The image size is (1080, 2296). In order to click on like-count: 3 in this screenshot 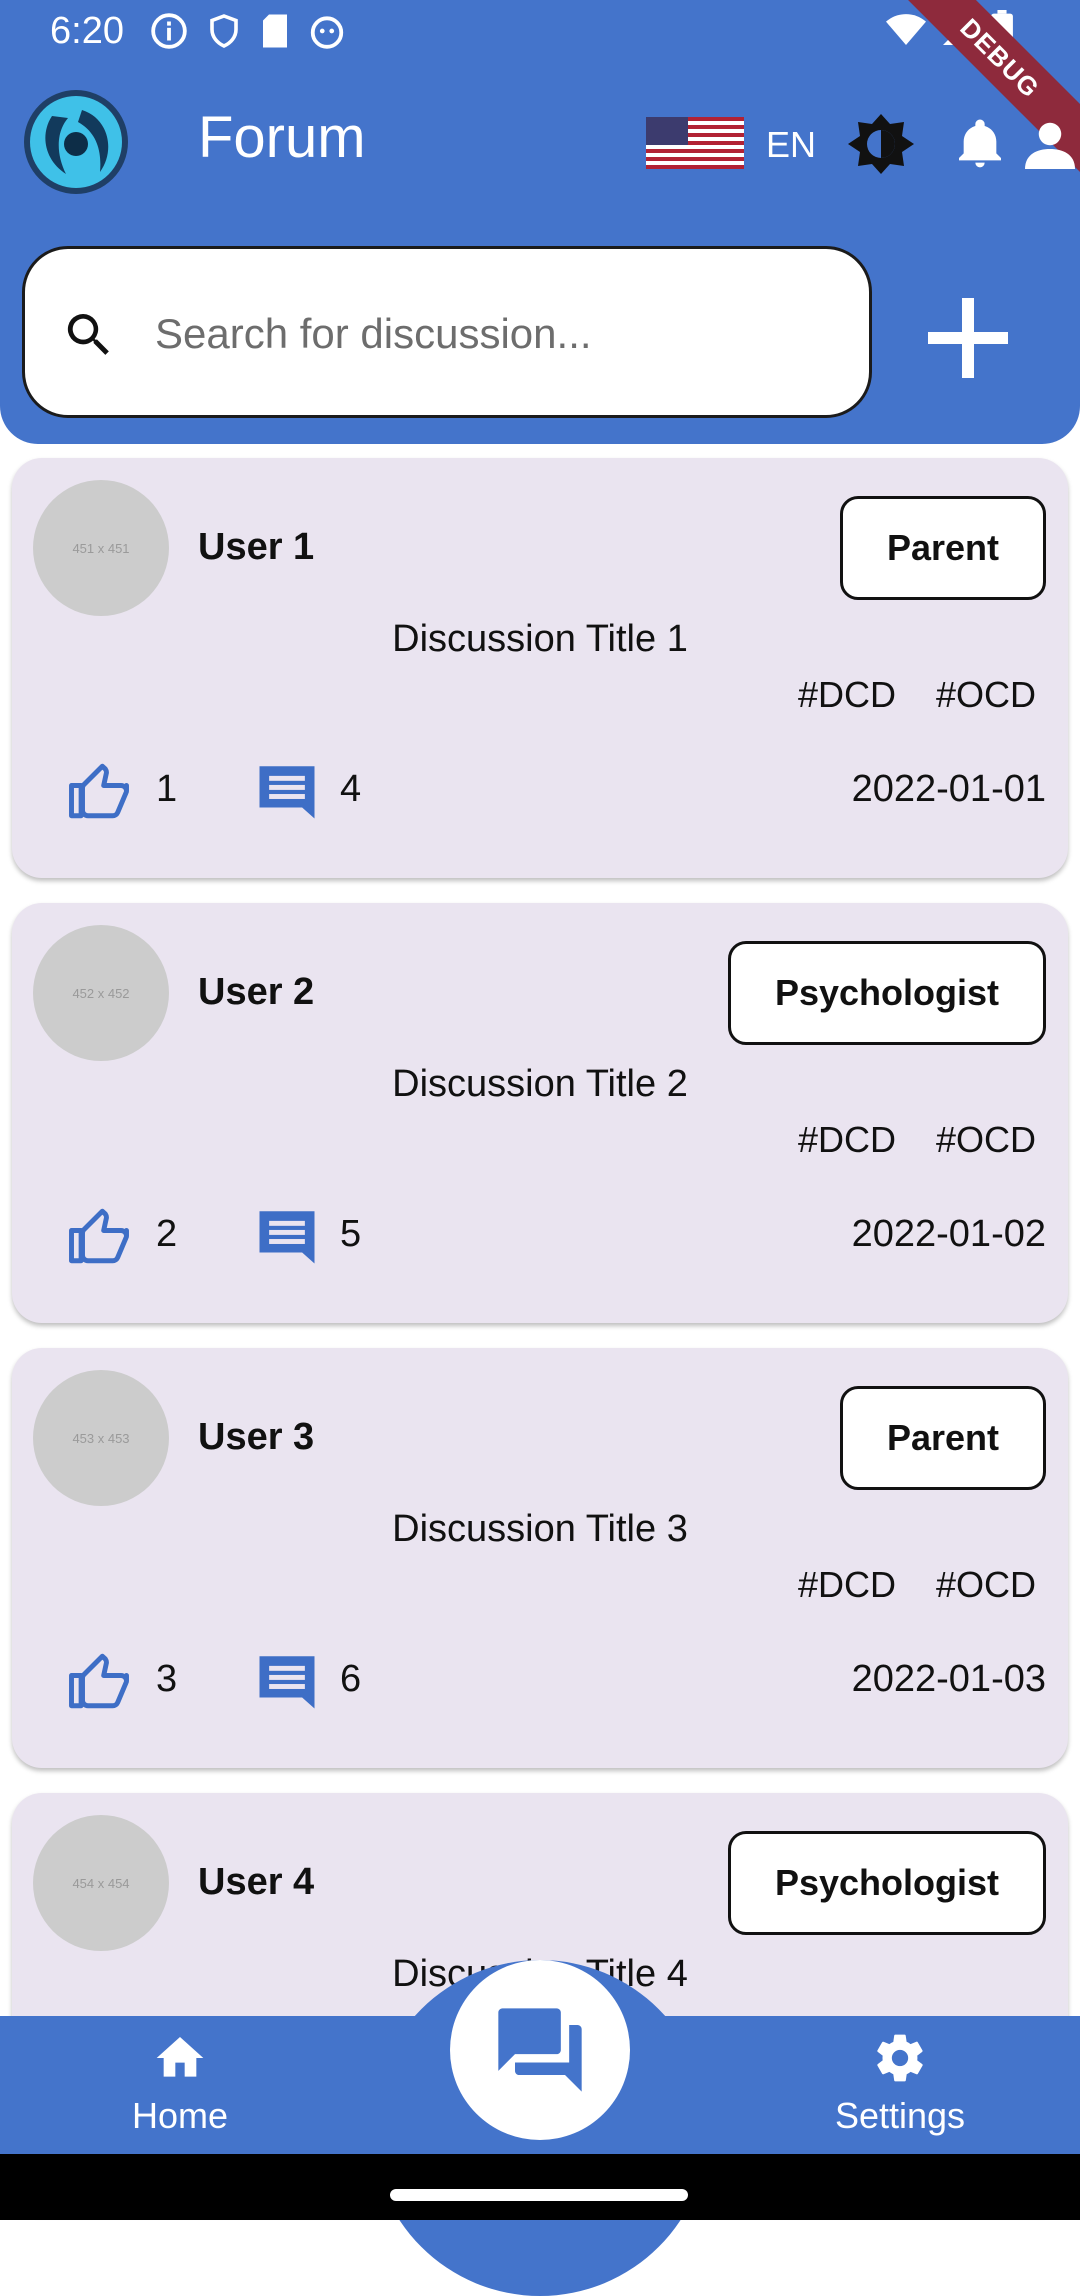, I will do `click(167, 1679)`.